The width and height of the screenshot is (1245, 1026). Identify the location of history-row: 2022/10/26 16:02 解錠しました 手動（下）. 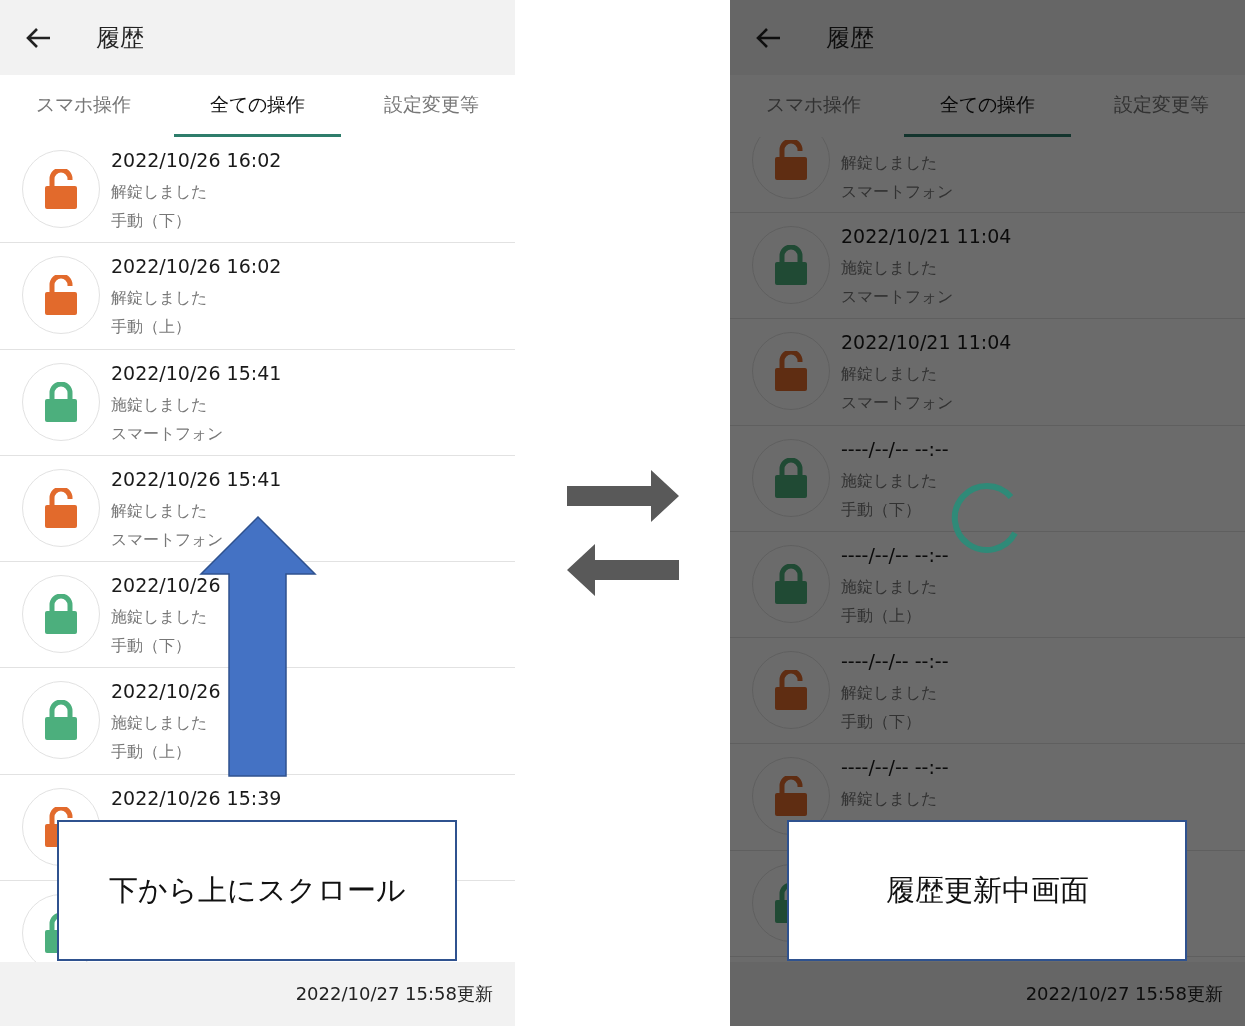
(257, 190).